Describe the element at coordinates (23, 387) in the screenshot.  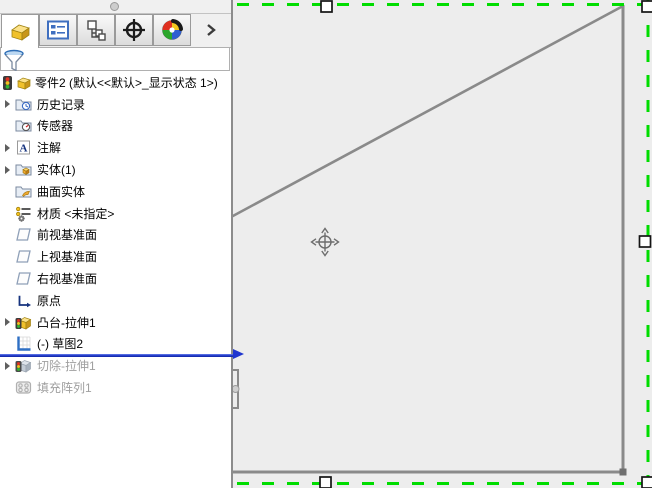
I see `fill-pattern-icon` at that location.